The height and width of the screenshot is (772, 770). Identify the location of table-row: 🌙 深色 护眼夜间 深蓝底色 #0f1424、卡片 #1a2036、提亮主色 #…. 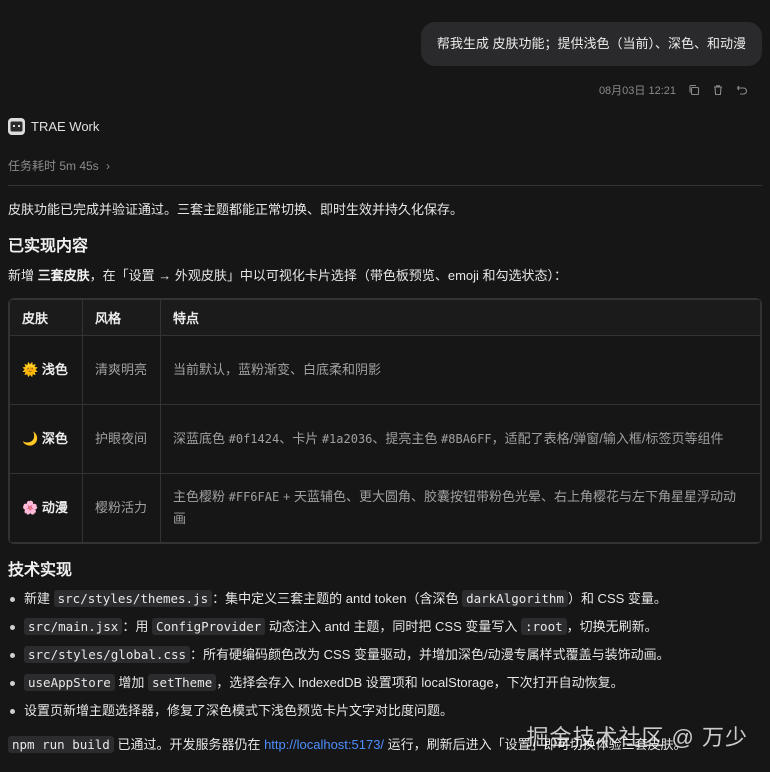
(385, 439).